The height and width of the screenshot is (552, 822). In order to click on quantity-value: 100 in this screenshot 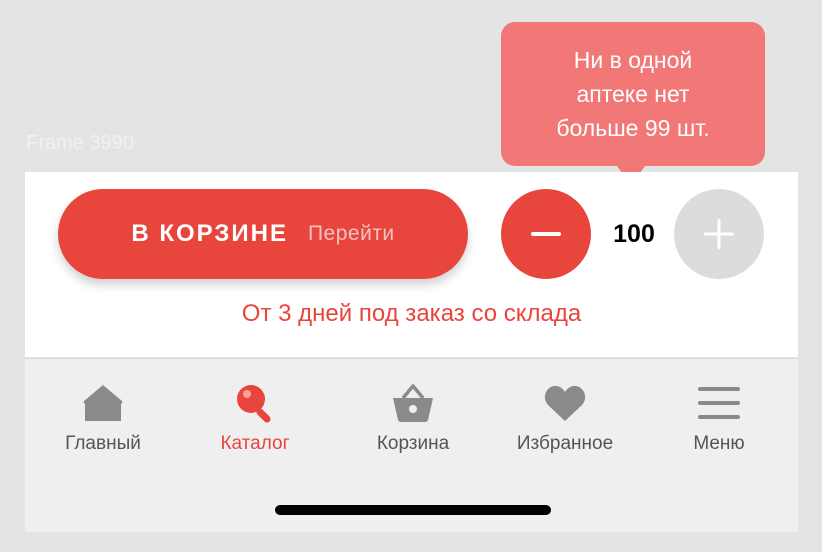, I will do `click(634, 234)`.